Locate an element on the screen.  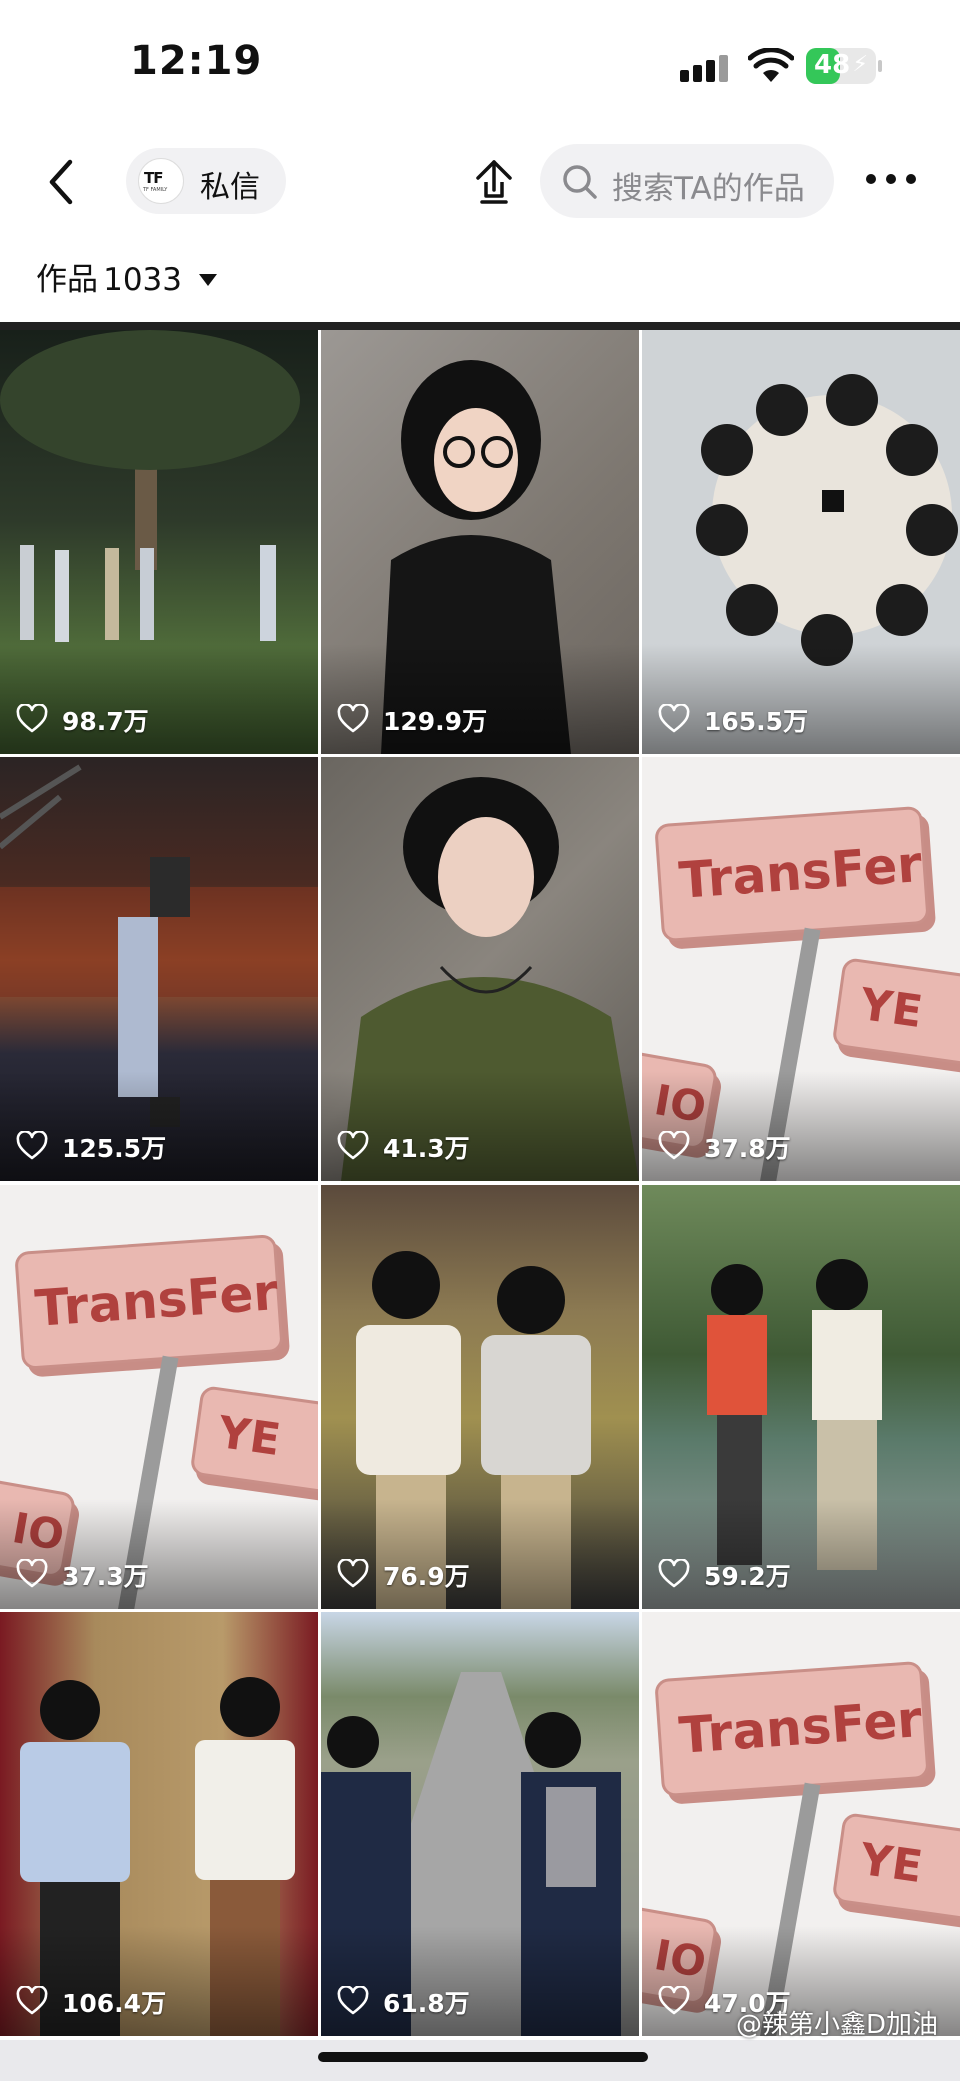
like-count-text: 61.8万 is located at coordinates (426, 2003).